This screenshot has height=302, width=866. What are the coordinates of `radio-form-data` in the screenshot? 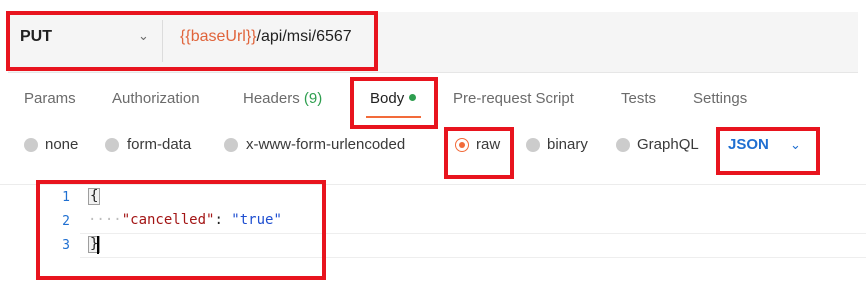 It's located at (112, 145).